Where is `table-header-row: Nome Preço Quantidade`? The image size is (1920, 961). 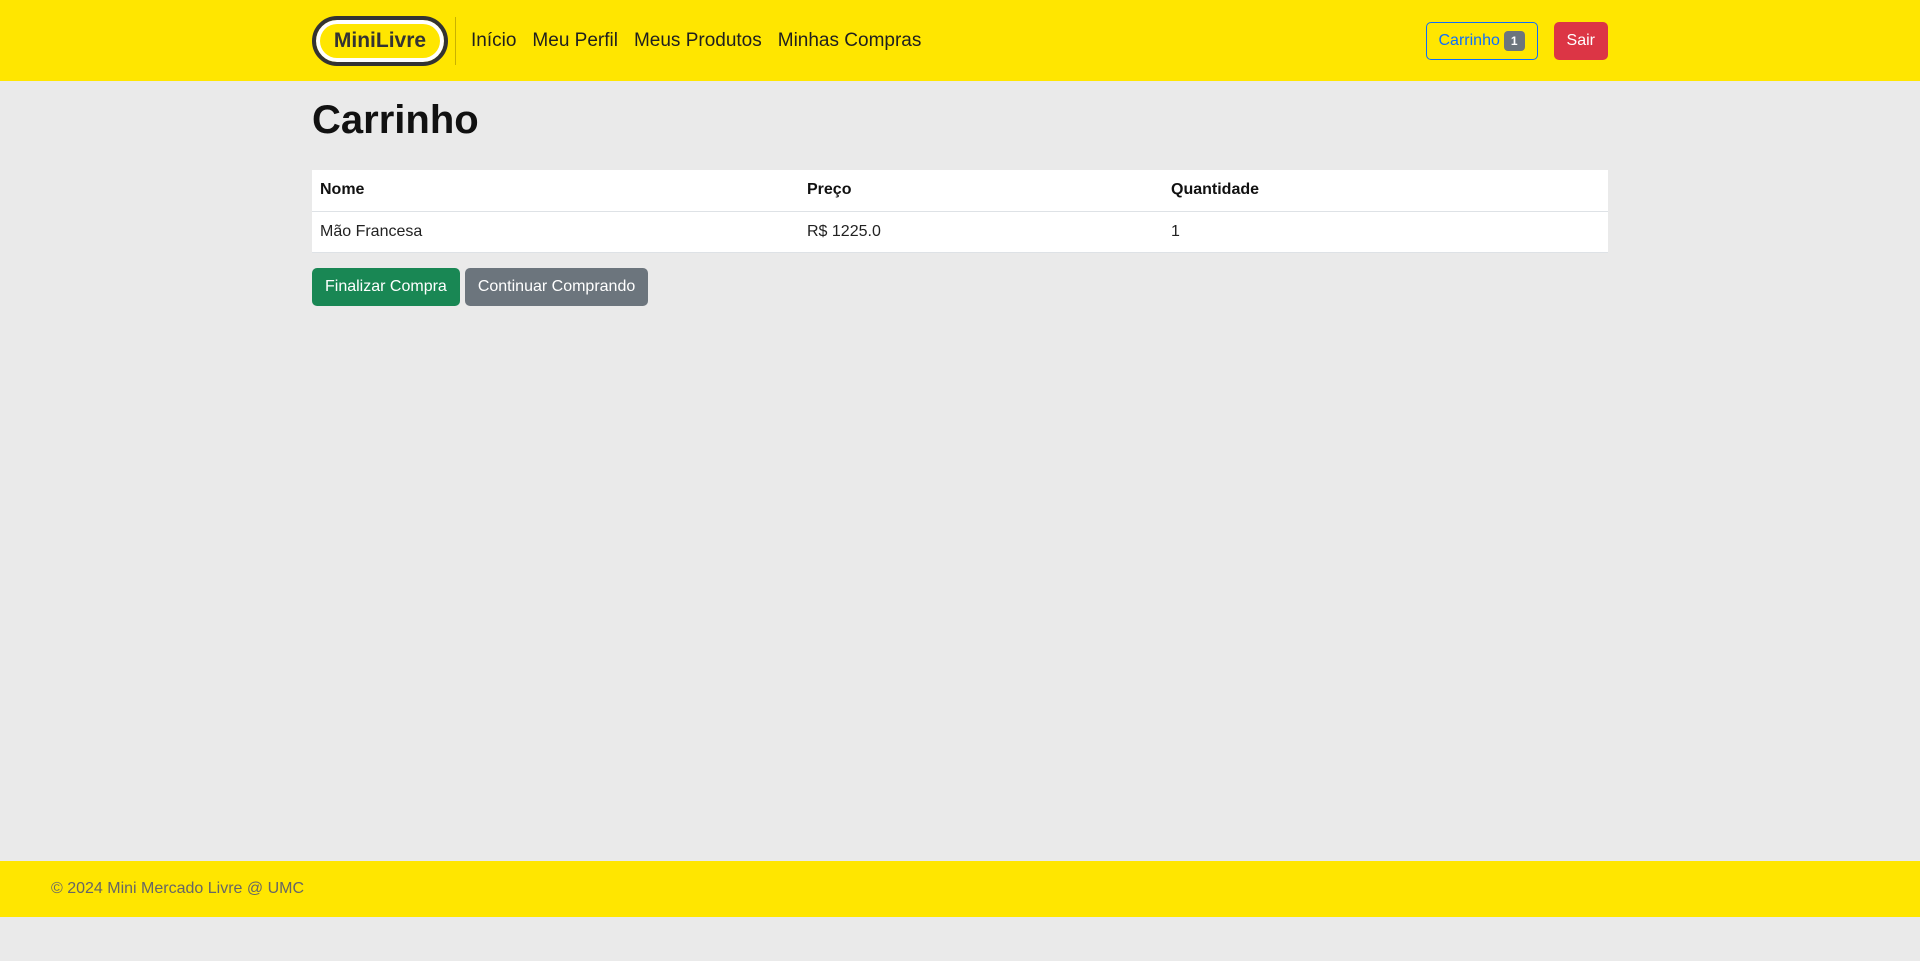
table-header-row: Nome Preço Quantidade is located at coordinates (960, 191).